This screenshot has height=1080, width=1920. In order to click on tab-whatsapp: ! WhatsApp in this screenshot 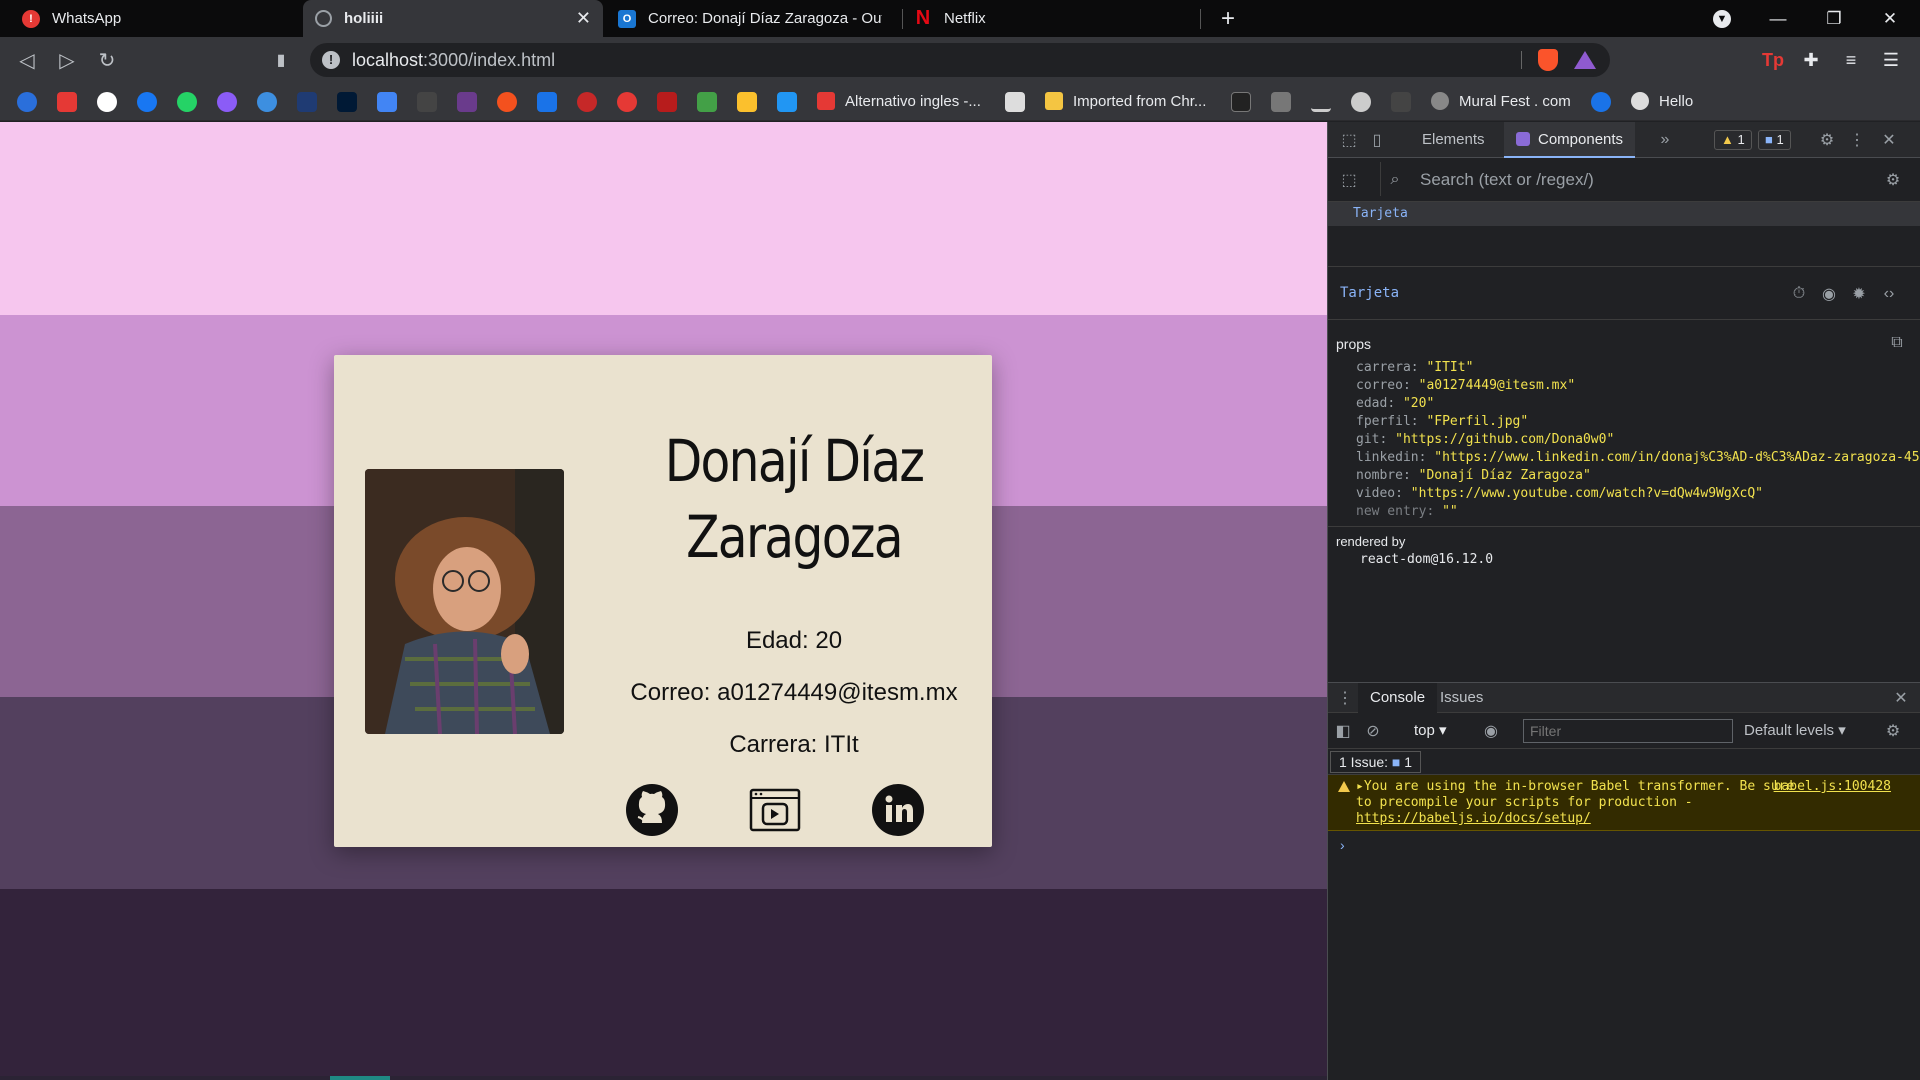, I will do `click(155, 18)`.